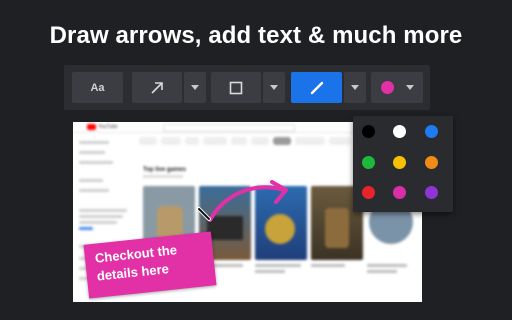 This screenshot has width=512, height=320. What do you see at coordinates (399, 192) in the screenshot?
I see `color-swatch-pink` at bounding box center [399, 192].